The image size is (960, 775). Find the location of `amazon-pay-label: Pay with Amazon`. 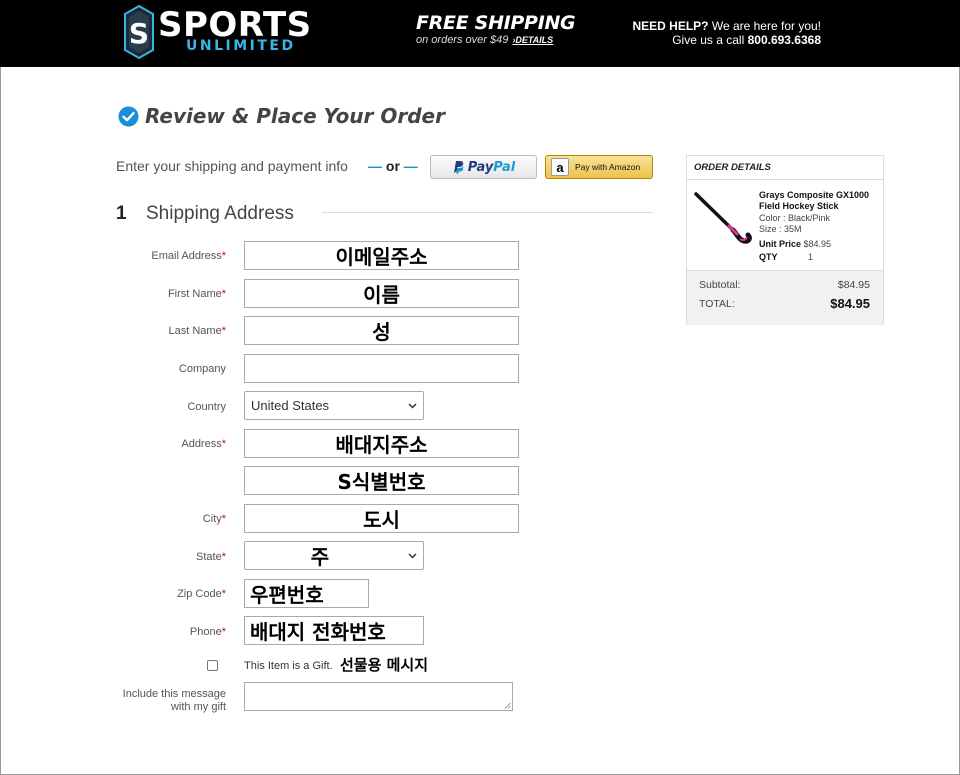

amazon-pay-label: Pay with Amazon is located at coordinates (608, 167).